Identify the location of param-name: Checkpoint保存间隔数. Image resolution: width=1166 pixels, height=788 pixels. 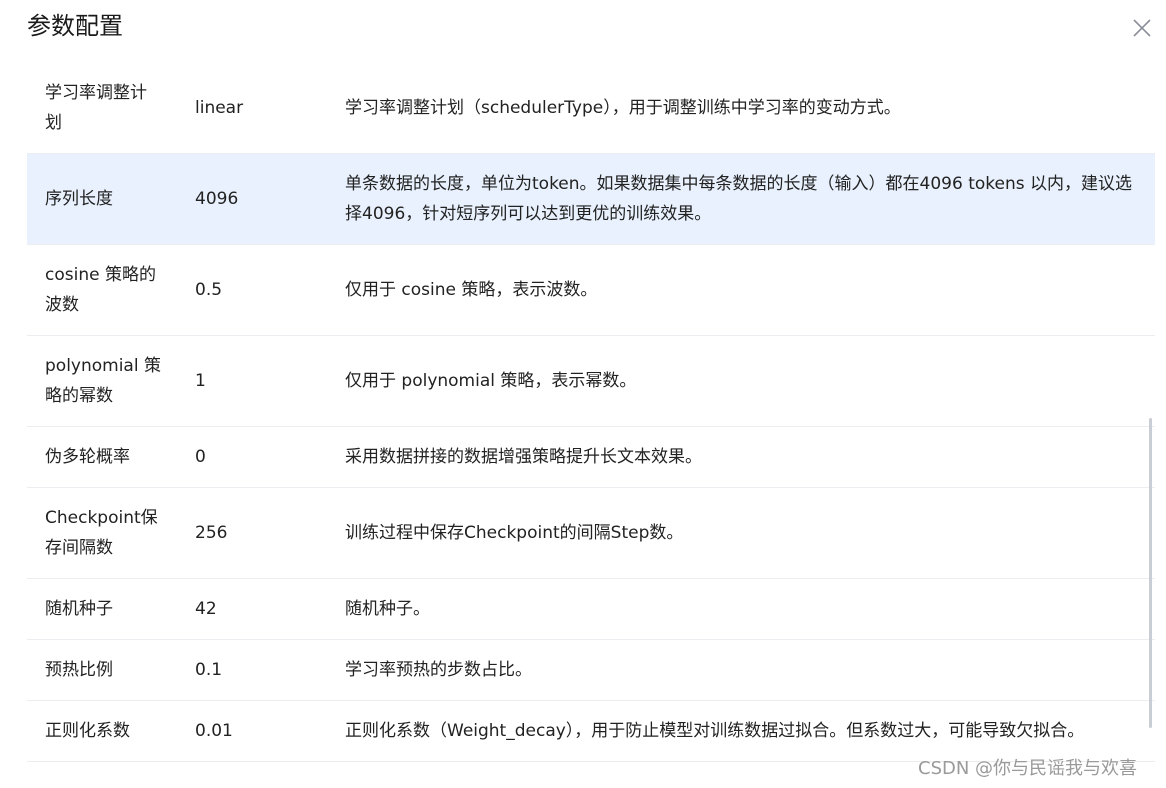
(101, 533).